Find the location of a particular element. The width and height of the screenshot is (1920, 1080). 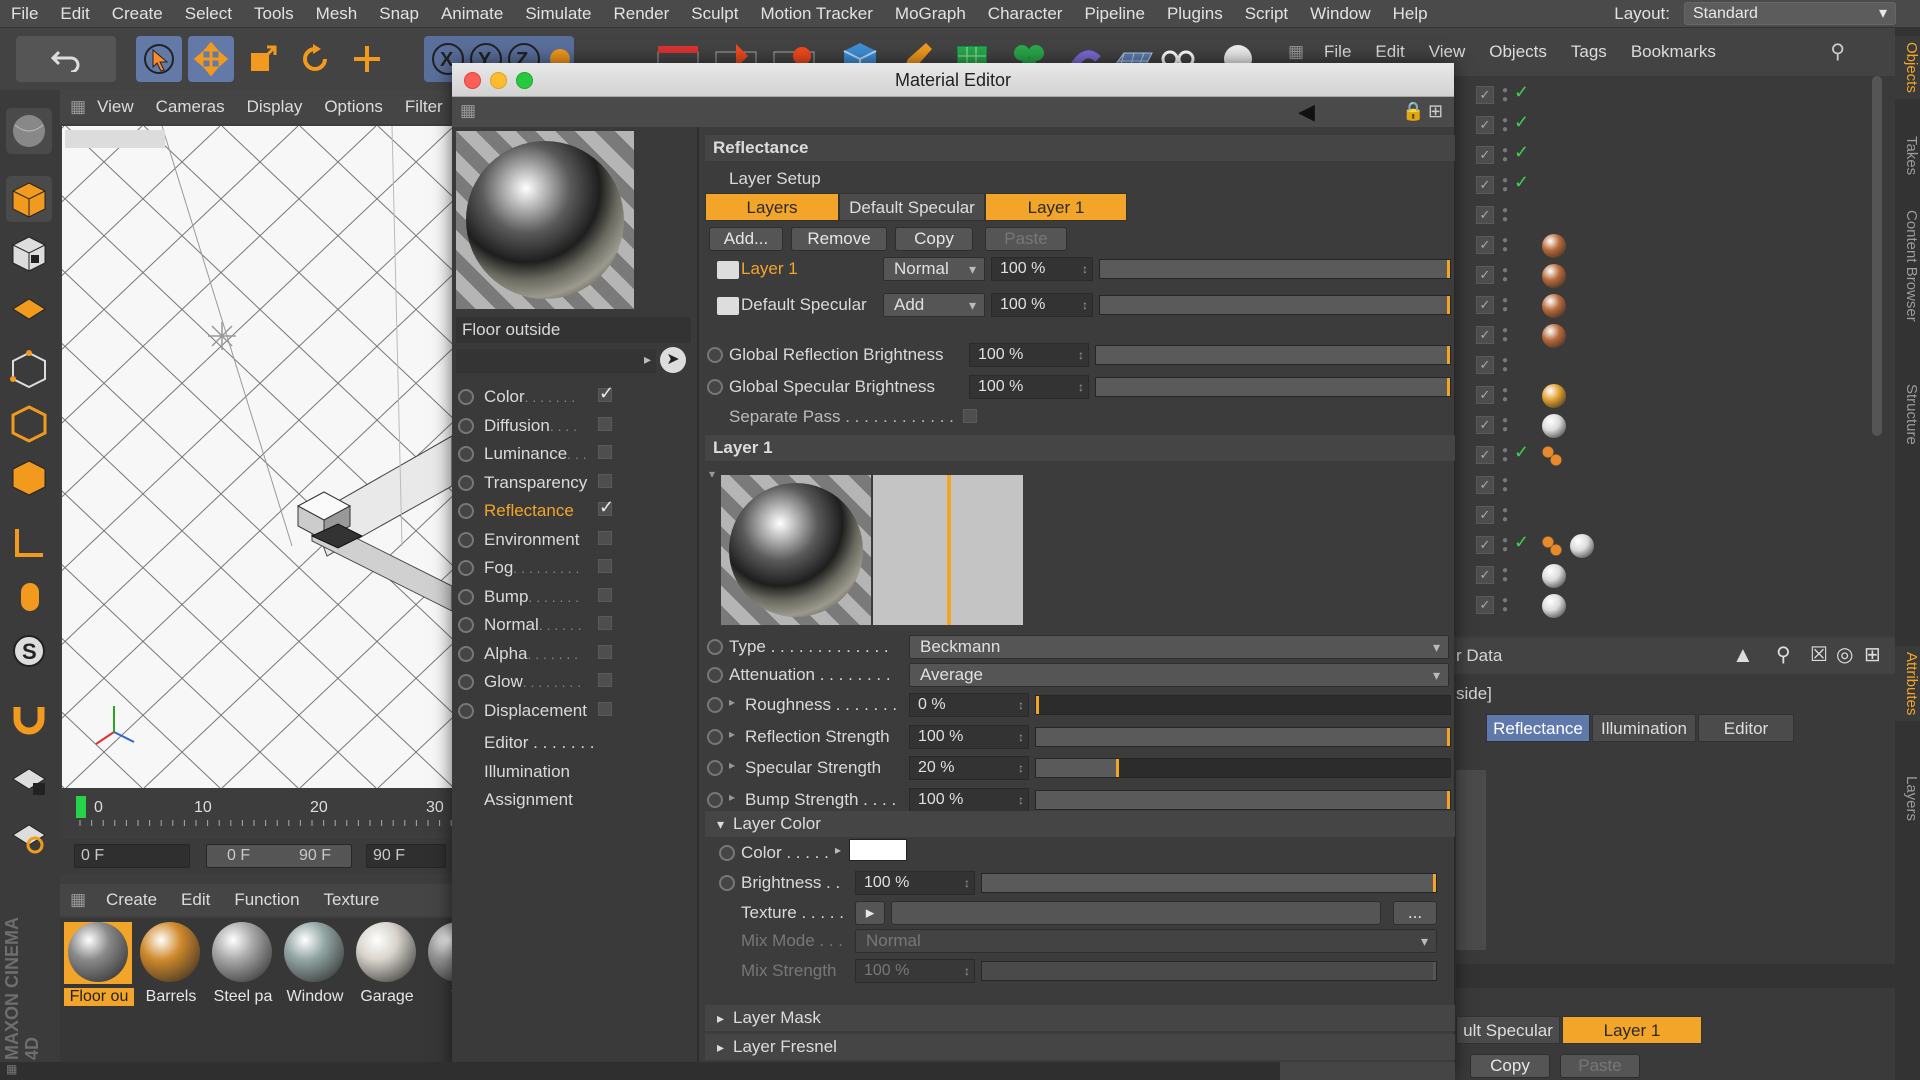

menu-select: Select is located at coordinates (208, 13).